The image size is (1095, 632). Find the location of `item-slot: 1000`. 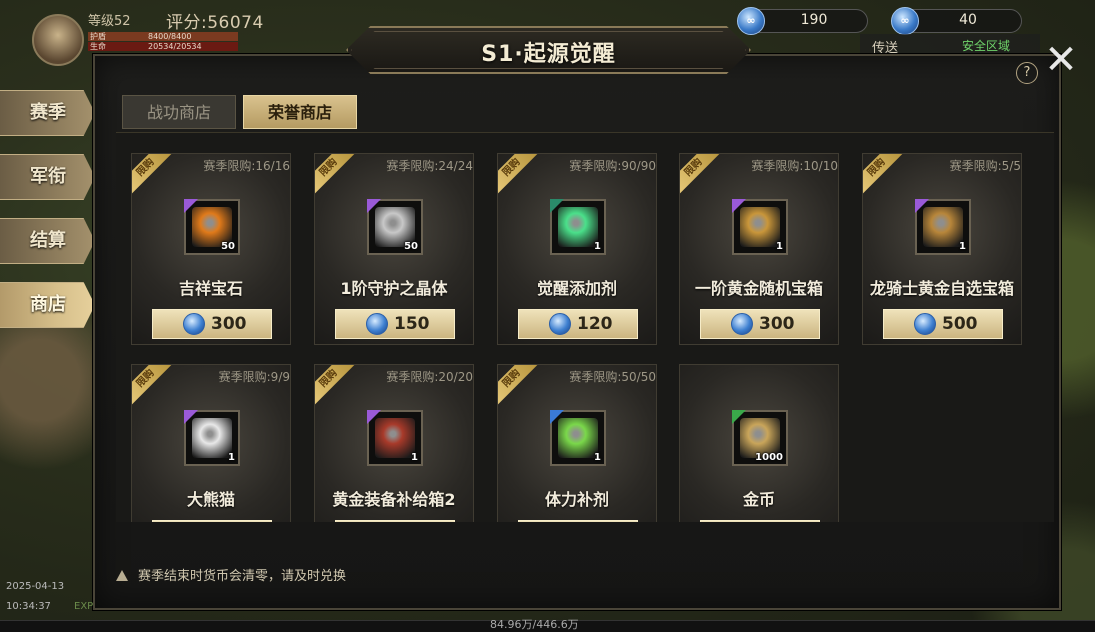

item-slot: 1000 is located at coordinates (760, 438).